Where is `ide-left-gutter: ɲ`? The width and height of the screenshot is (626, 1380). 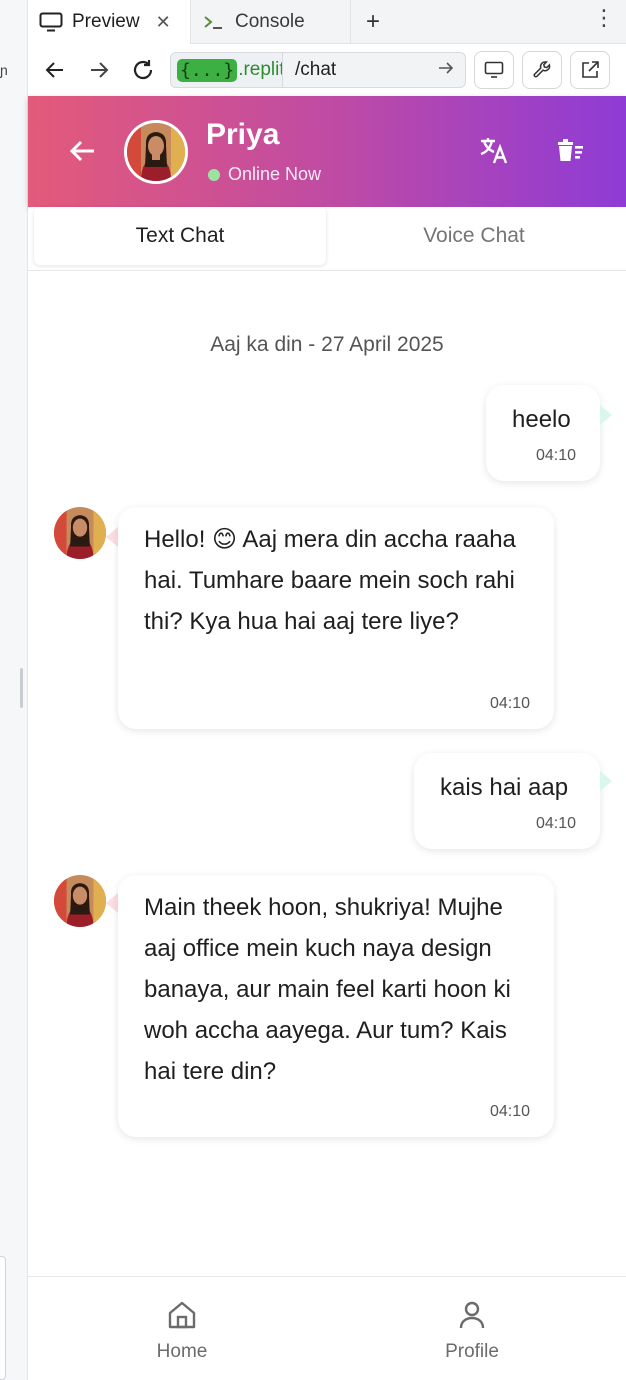 ide-left-gutter: ɲ is located at coordinates (14, 690).